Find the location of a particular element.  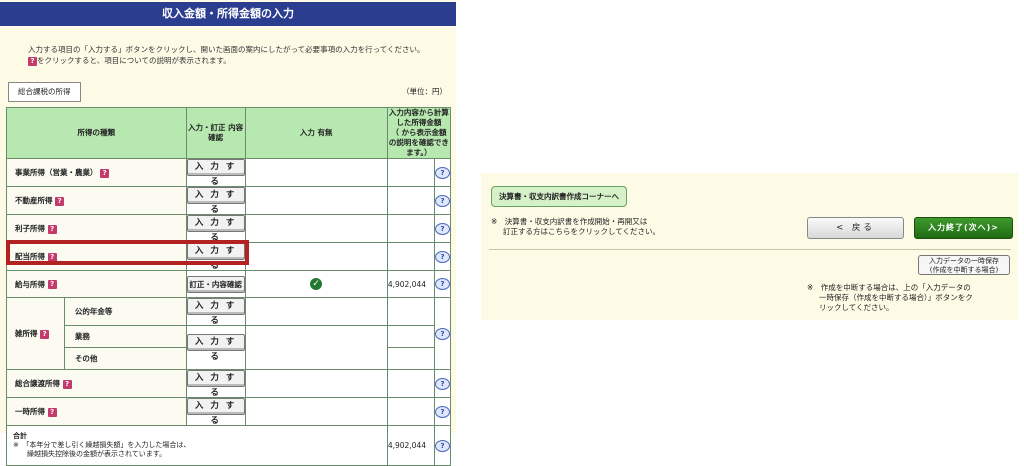

table-row: 一時所得 ? 入 力 す る ? is located at coordinates (228, 411).